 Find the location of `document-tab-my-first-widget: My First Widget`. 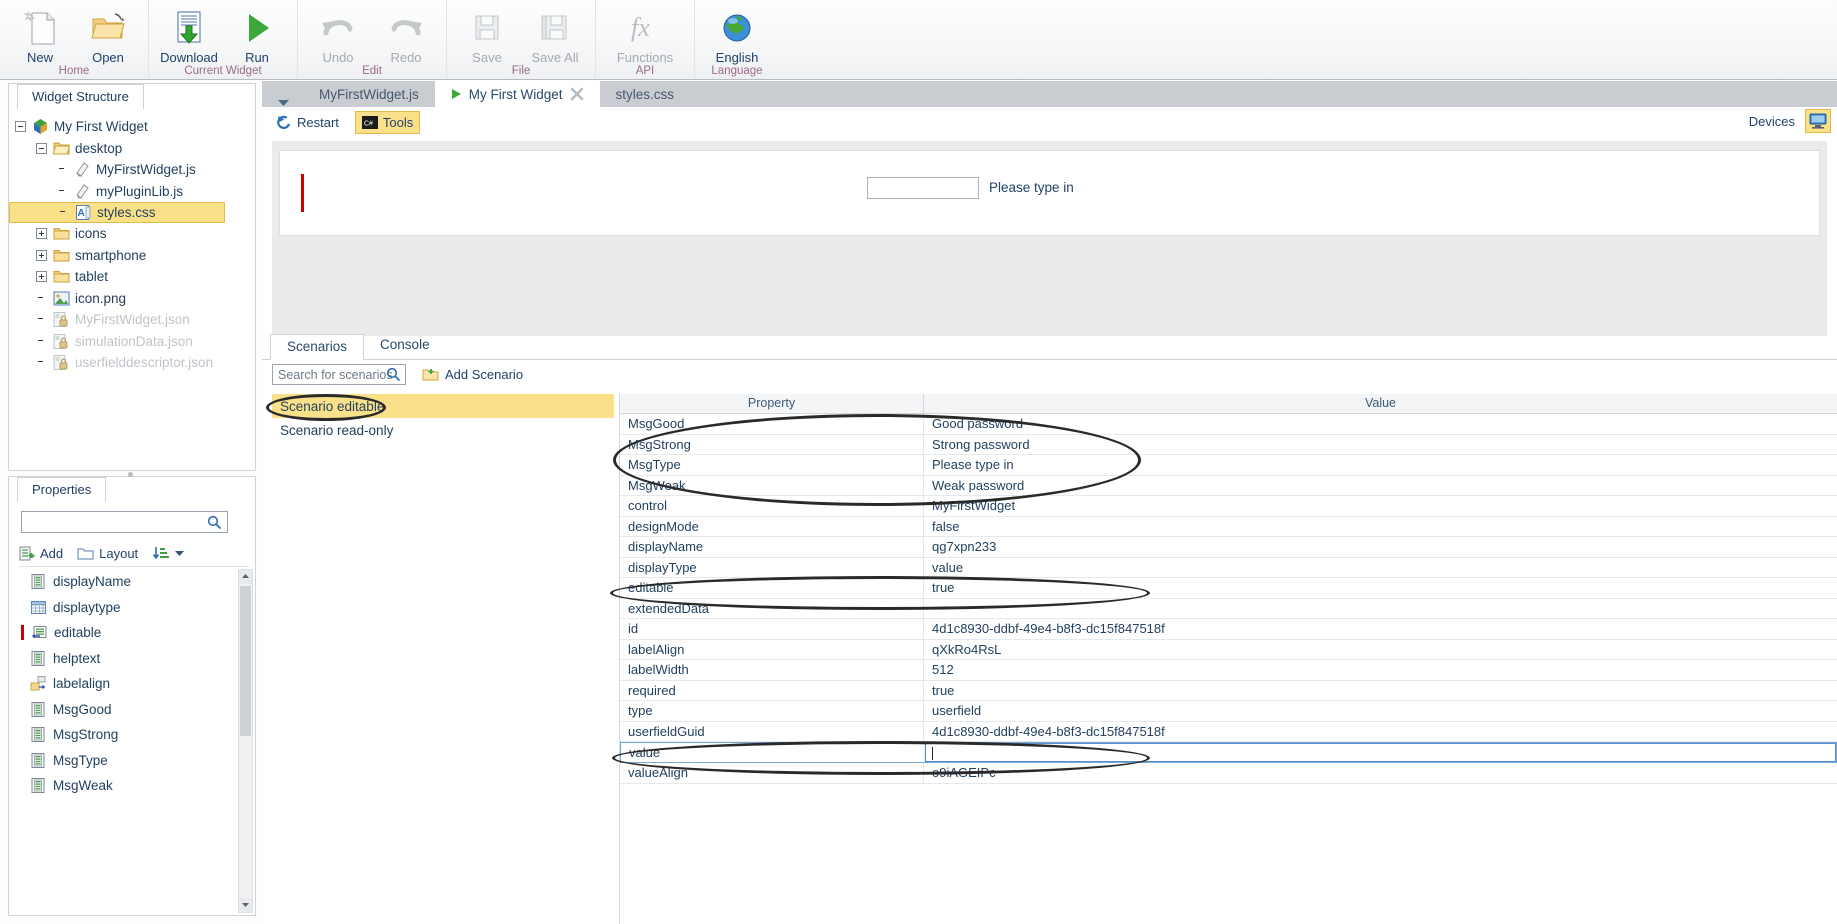

document-tab-my-first-widget: My First Widget is located at coordinates (517, 94).